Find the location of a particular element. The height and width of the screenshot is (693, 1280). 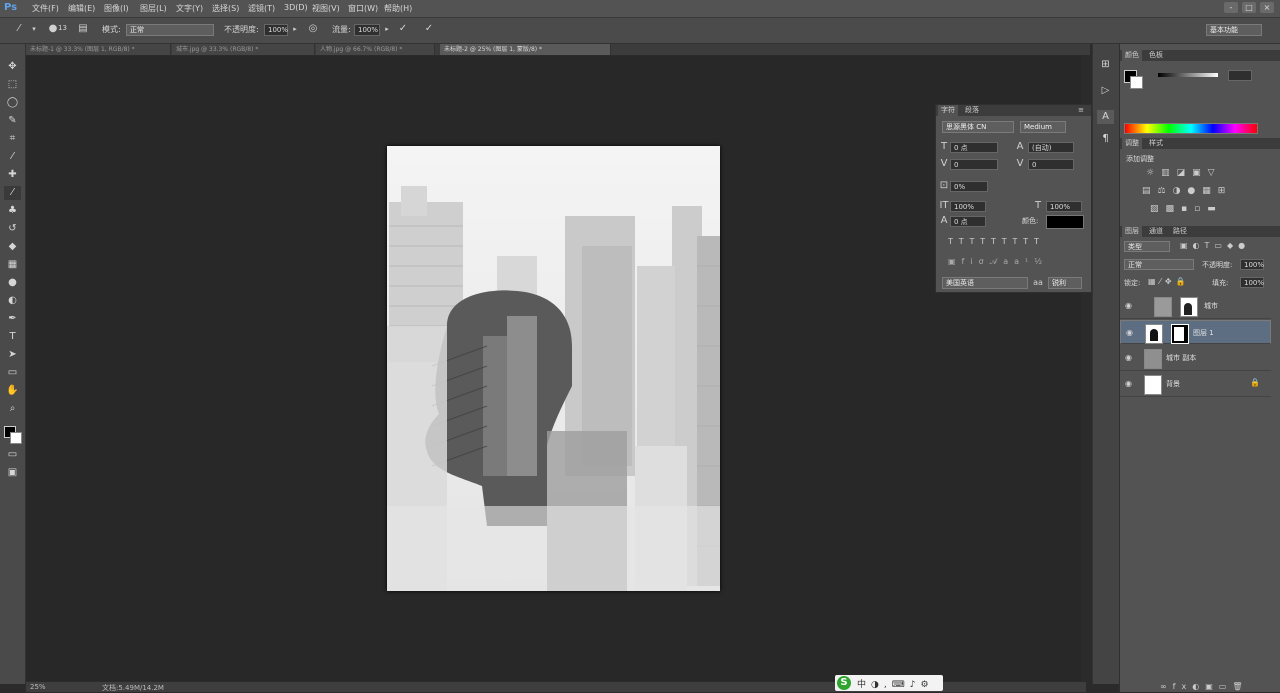

type-tool-icon: T is located at coordinates (12, 337).